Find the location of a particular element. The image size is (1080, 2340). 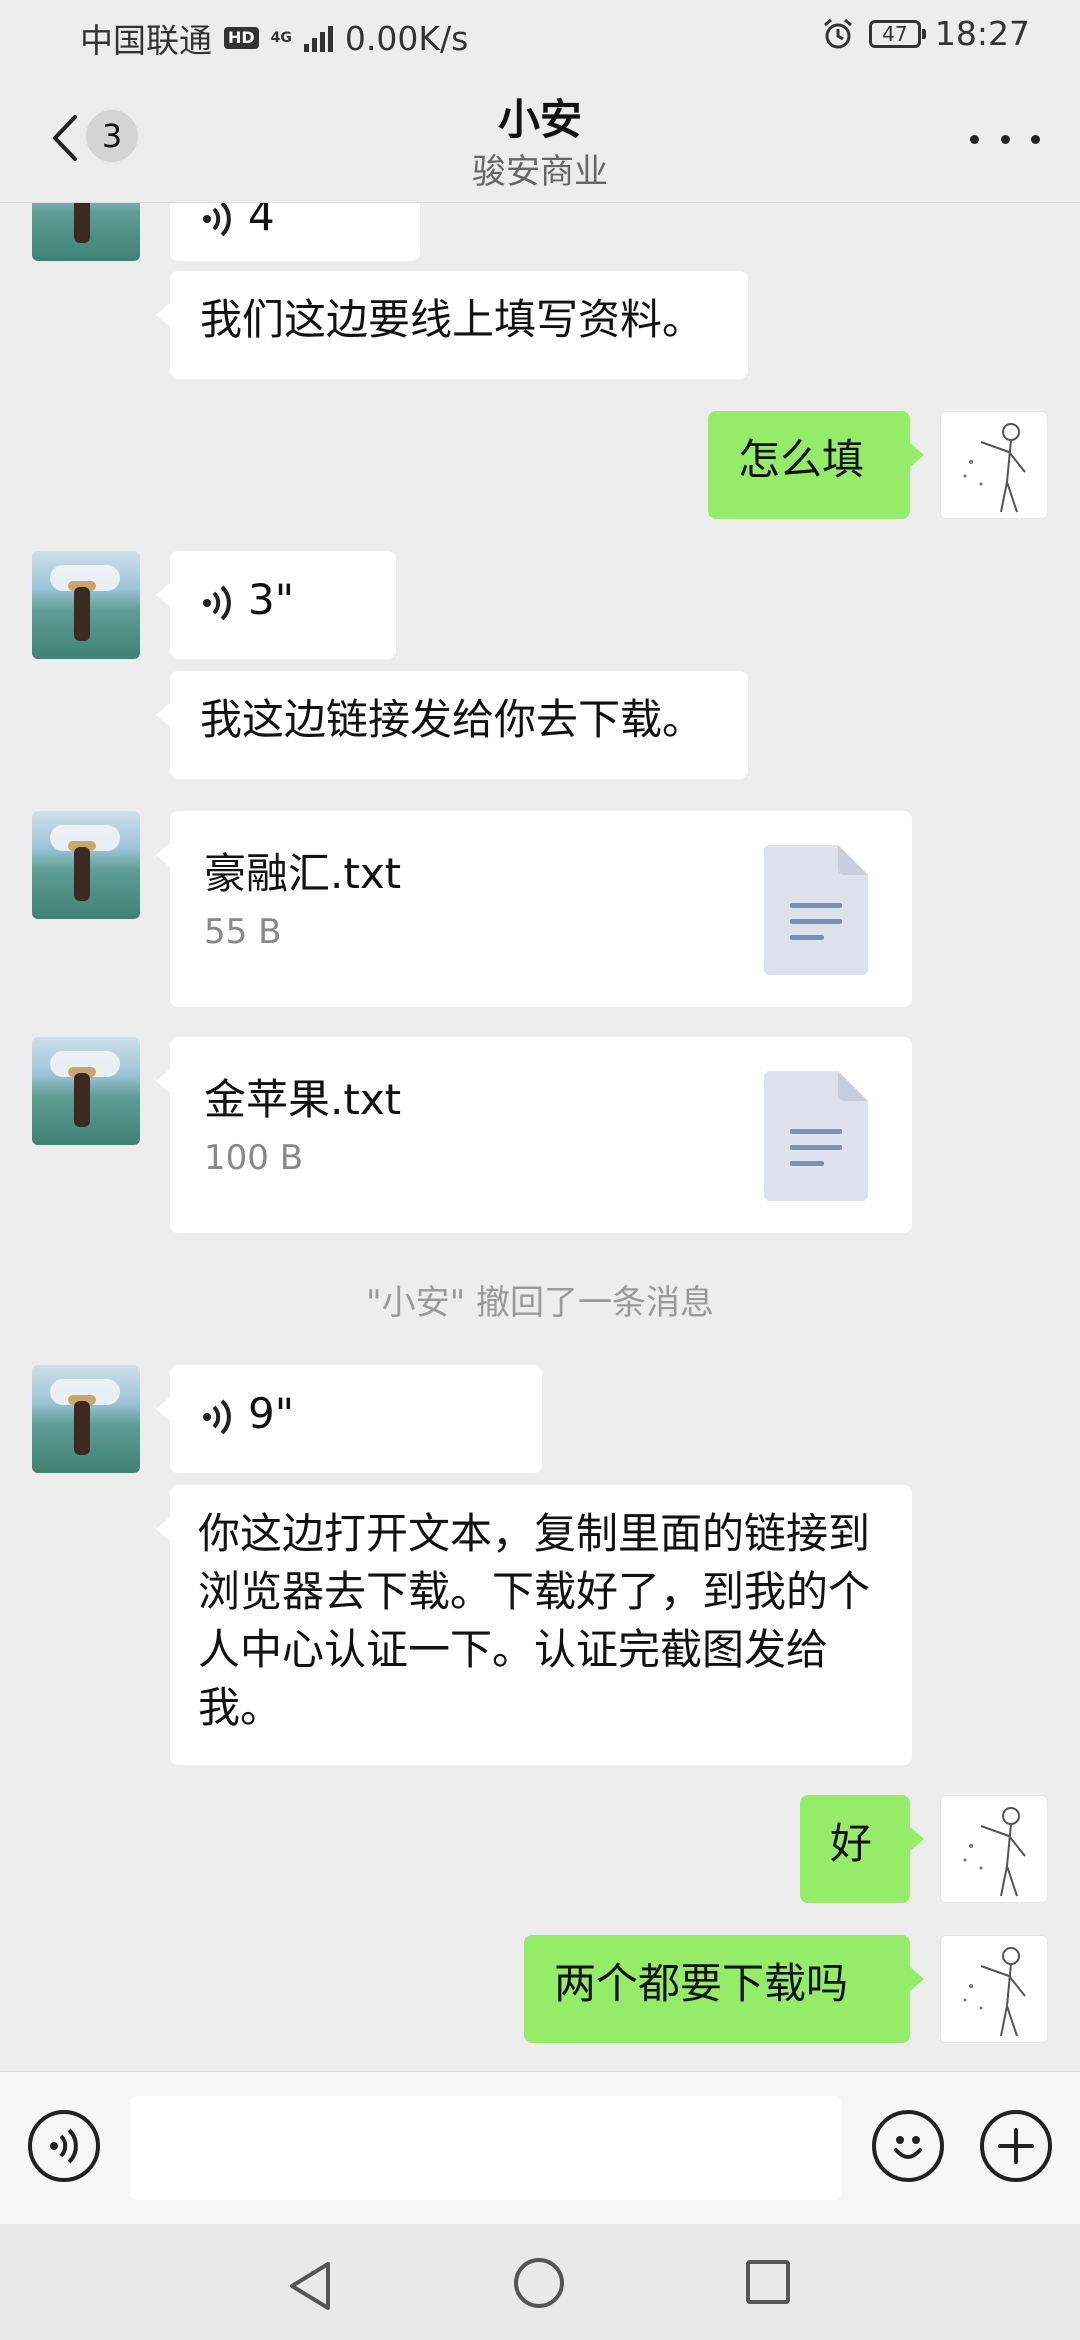

more-functions-button is located at coordinates (1016, 2146).